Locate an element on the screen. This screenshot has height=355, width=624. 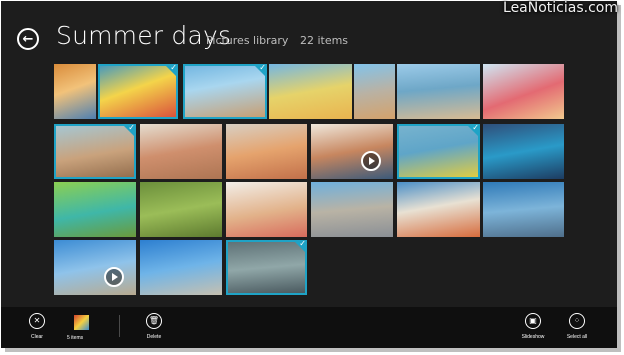
trash-icon: 🗑 is located at coordinates (154, 321).